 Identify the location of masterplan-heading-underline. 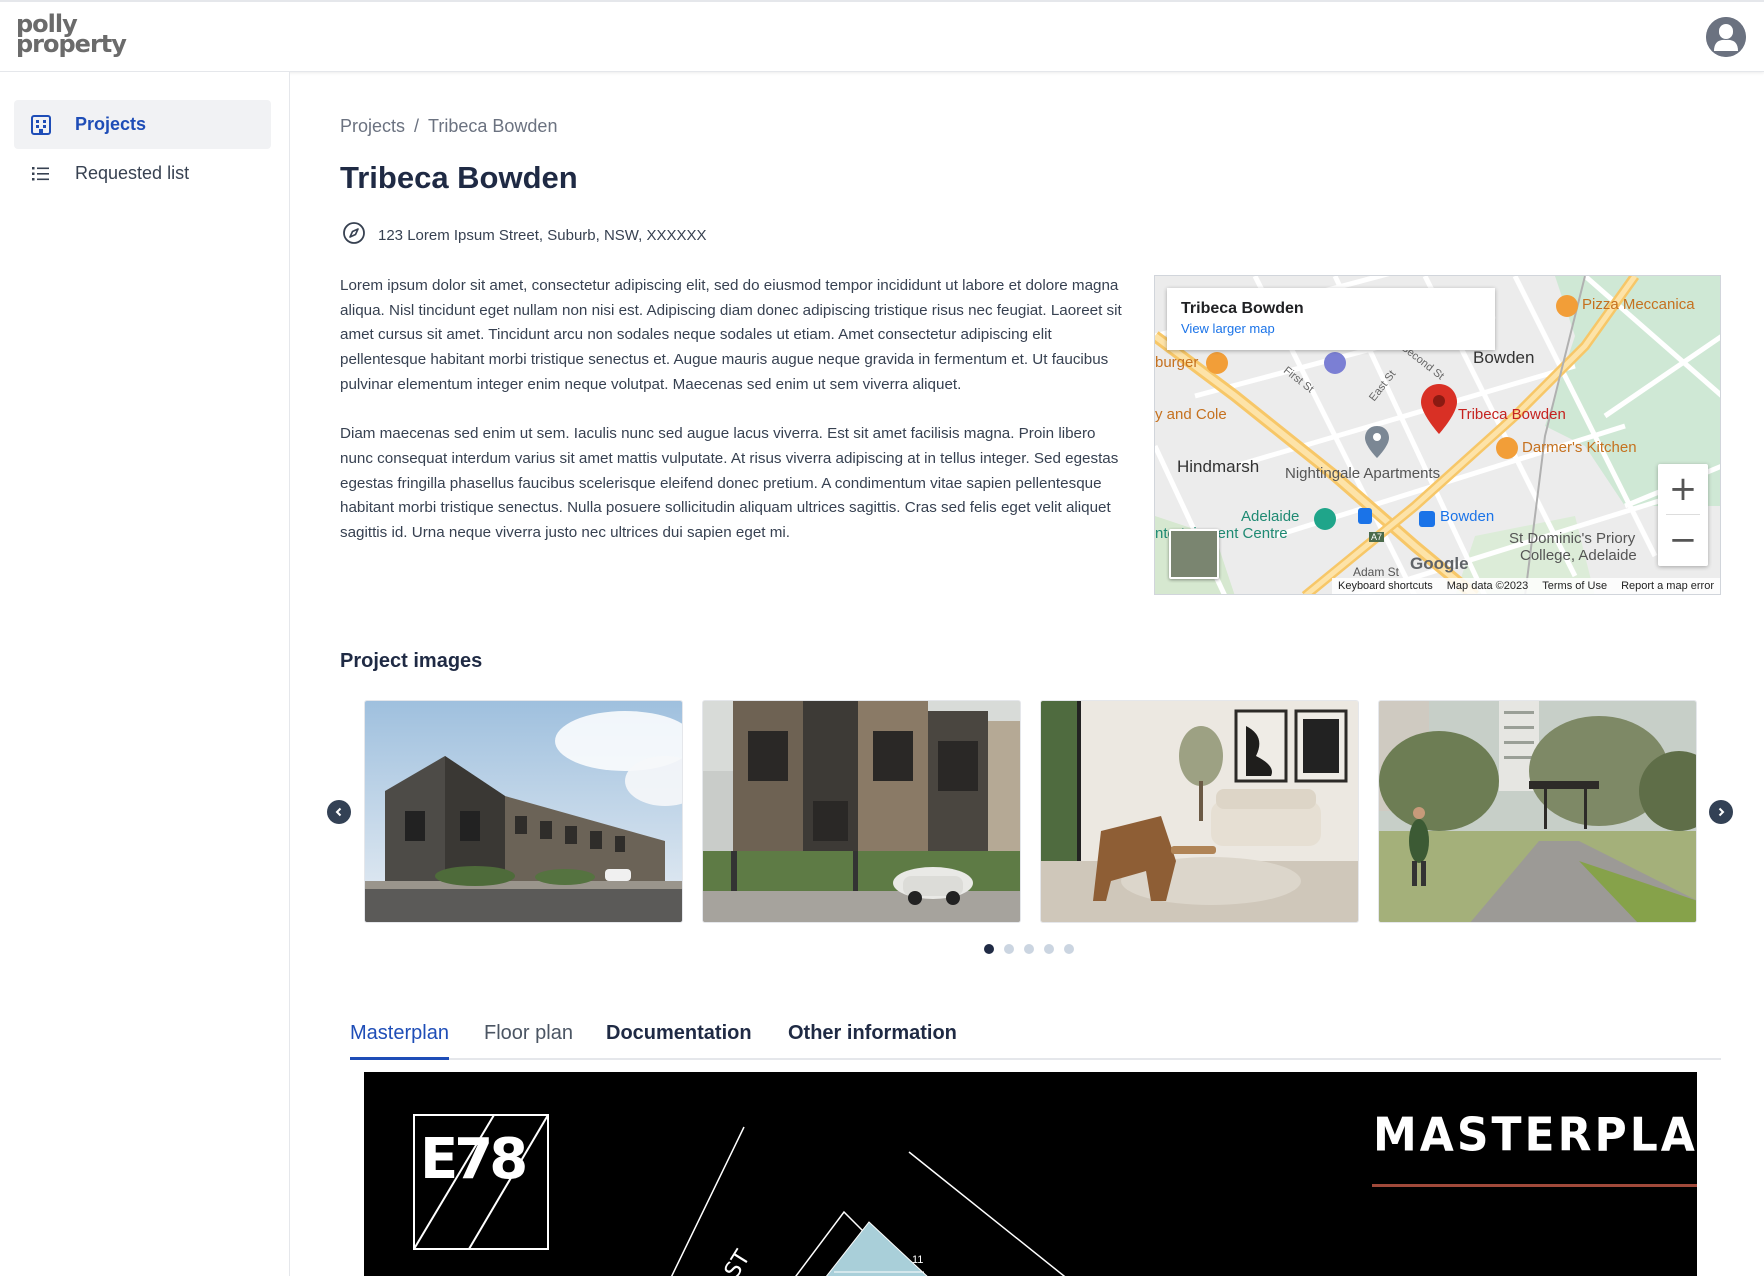
(1534, 1185).